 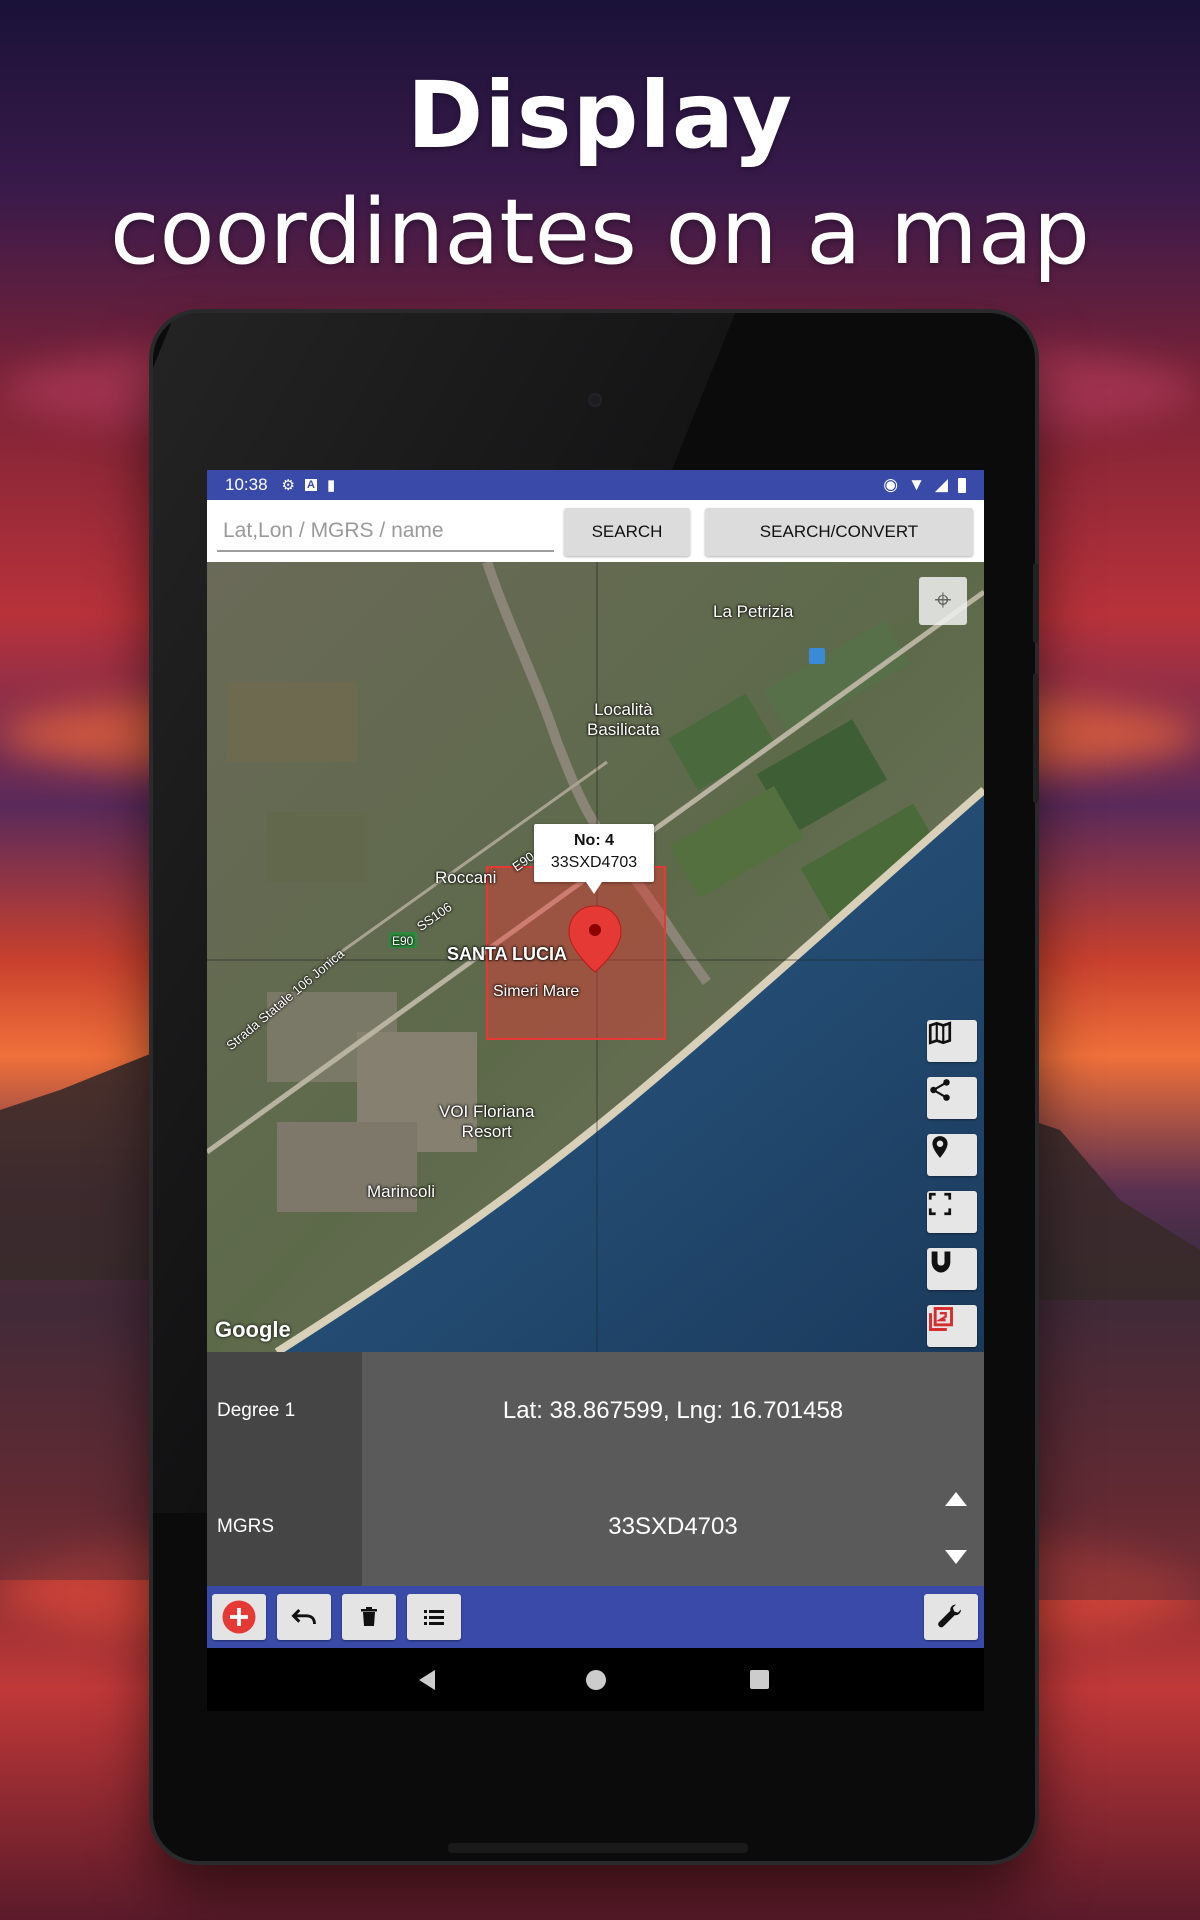 I want to click on bottom-toolbar, so click(x=595, y=1617).